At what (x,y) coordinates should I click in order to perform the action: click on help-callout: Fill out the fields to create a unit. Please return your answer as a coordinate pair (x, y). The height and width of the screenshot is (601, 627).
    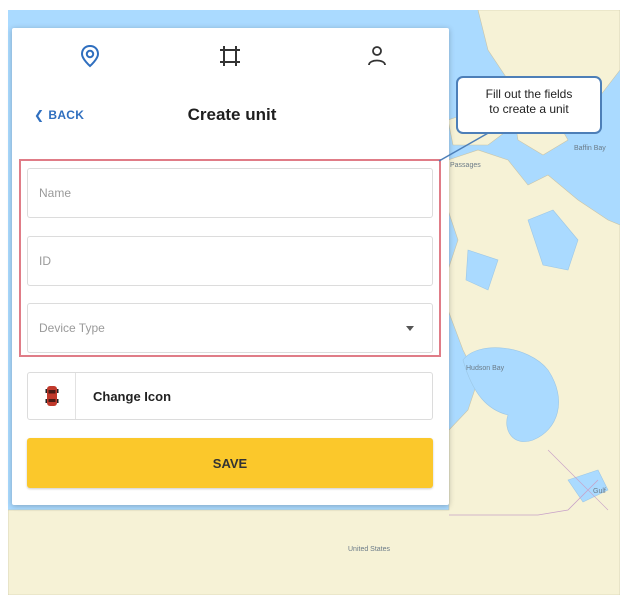
    Looking at the image, I should click on (529, 105).